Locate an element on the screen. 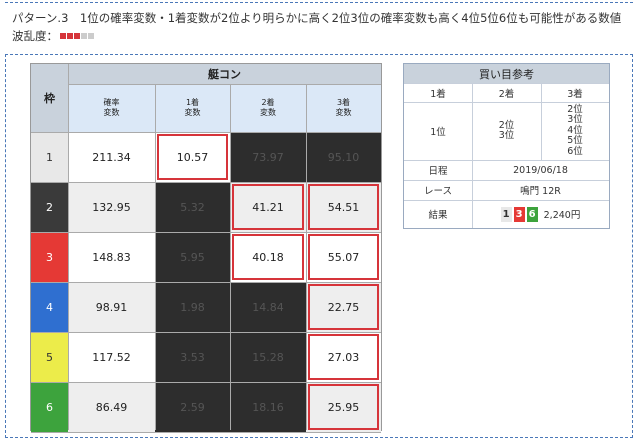  value-cell: 5.95 is located at coordinates (192, 257).